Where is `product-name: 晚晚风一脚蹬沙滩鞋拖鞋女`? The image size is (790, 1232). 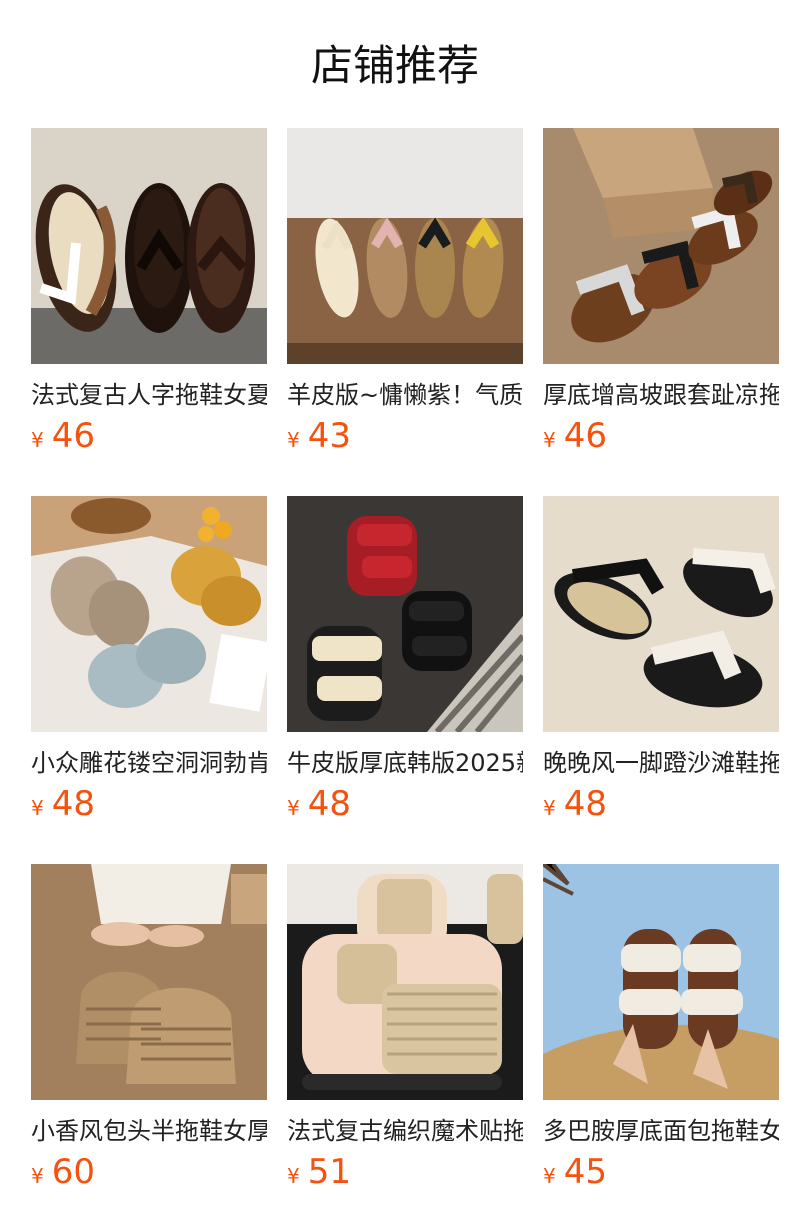 product-name: 晚晚风一脚蹬沙滩鞋拖鞋女 is located at coordinates (661, 763).